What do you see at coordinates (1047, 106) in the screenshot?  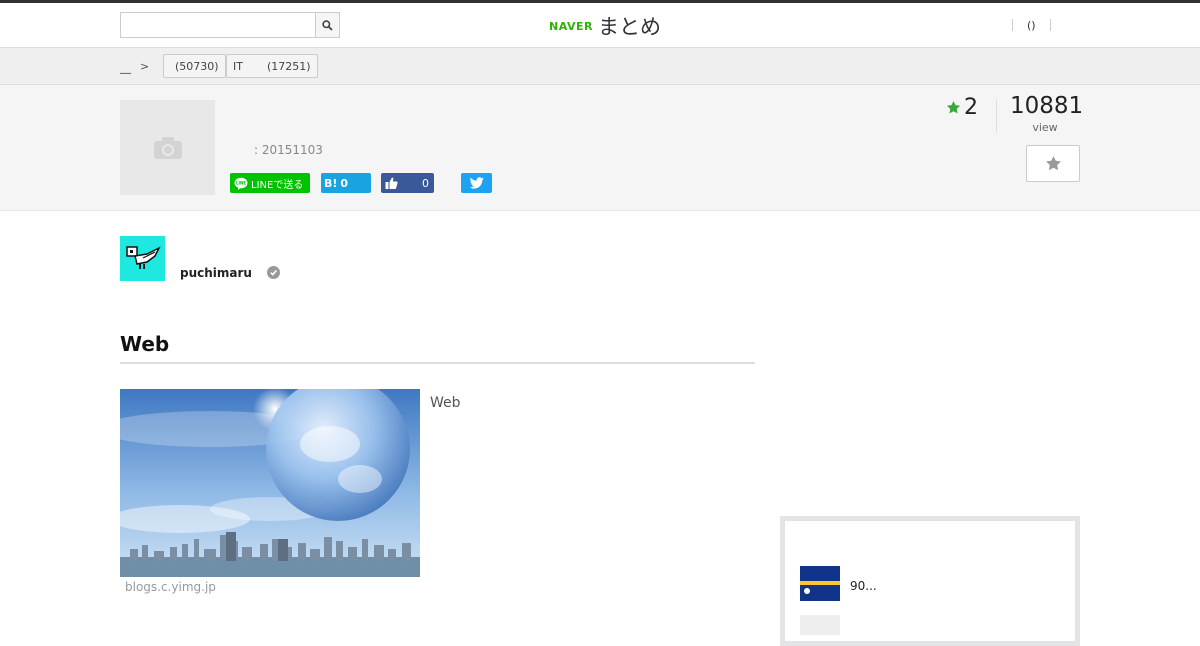 I see `view-count: 10881` at bounding box center [1047, 106].